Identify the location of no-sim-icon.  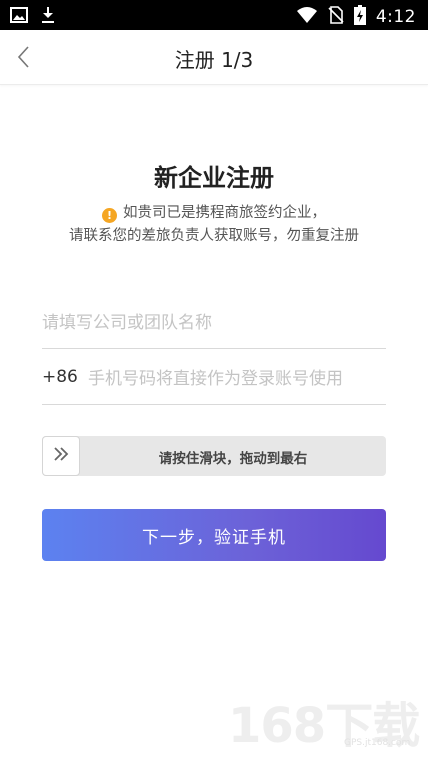
(336, 17).